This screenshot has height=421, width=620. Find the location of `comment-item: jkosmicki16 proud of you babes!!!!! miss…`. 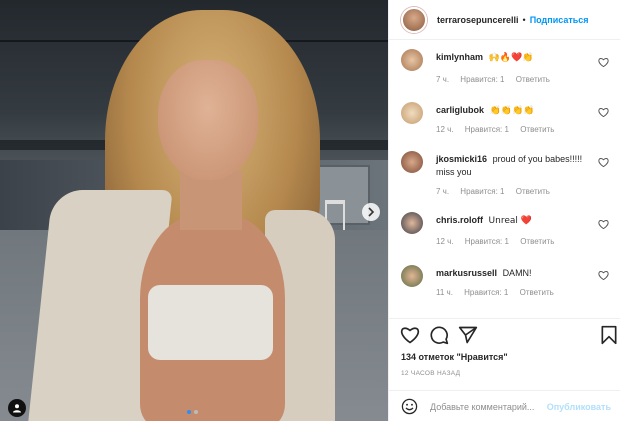

comment-item: jkosmicki16 proud of you babes!!!!! miss… is located at coordinates (504, 175).